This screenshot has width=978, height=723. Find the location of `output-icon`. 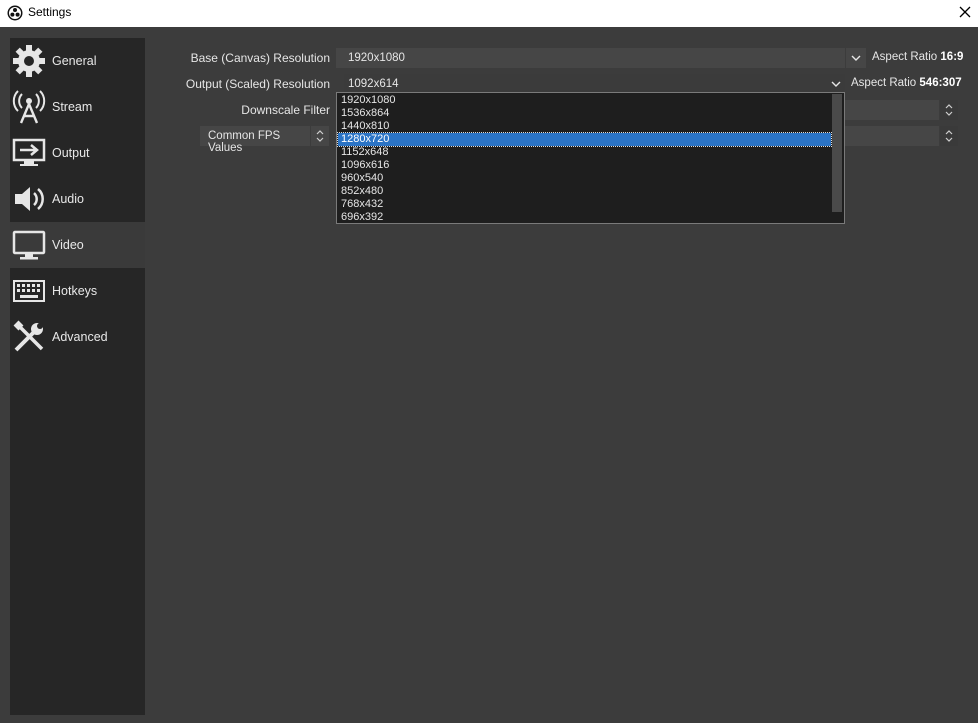

output-icon is located at coordinates (29, 152).